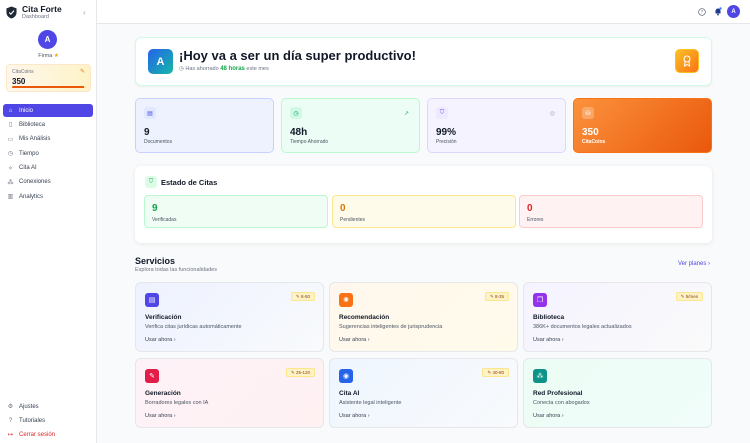  Describe the element at coordinates (717, 11) in the screenshot. I see `notification-icon` at that location.